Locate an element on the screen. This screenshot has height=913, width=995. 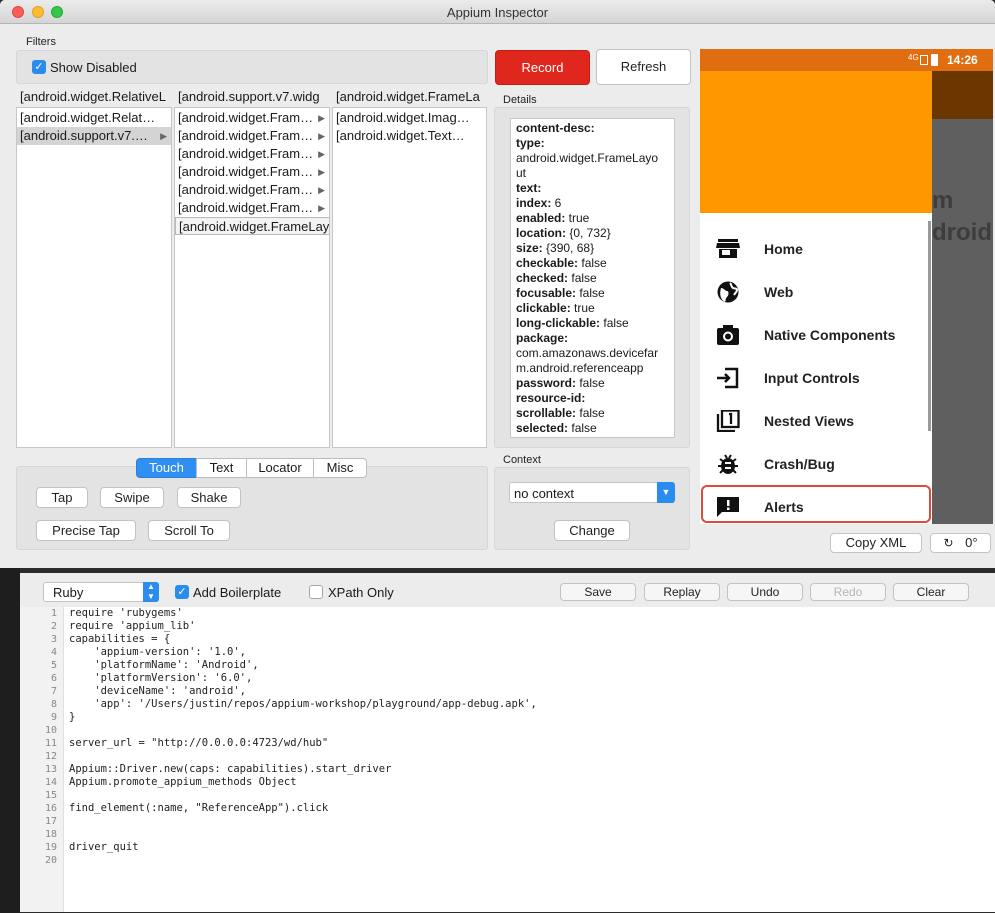
show-disabled-checkbox: ✓ is located at coordinates (39, 67).